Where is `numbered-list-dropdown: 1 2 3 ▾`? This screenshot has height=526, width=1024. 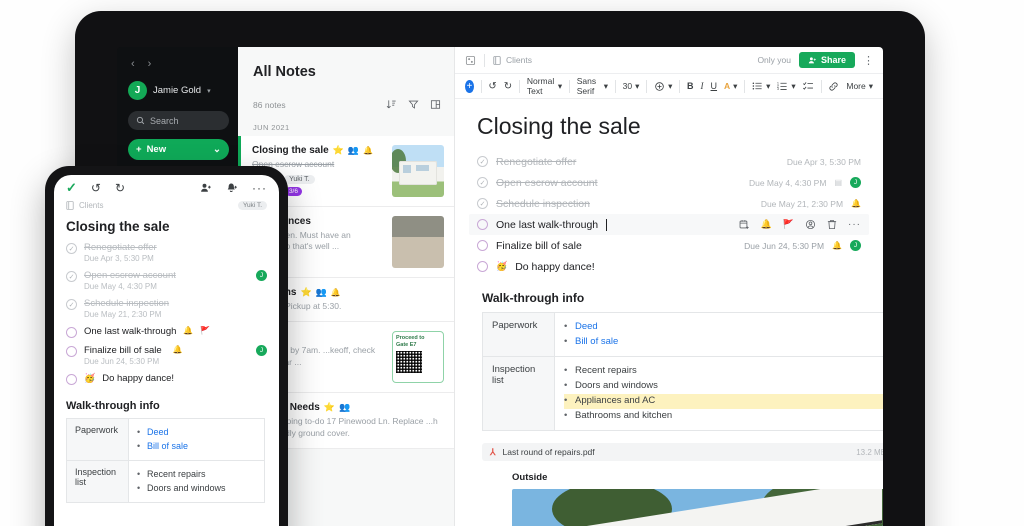
numbered-list-dropdown: 1 2 3 ▾ is located at coordinates (786, 86).